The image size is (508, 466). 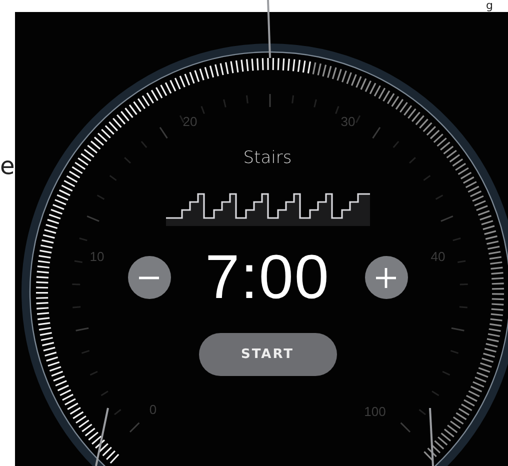 What do you see at coordinates (438, 256) in the screenshot?
I see `scale-label: 40` at bounding box center [438, 256].